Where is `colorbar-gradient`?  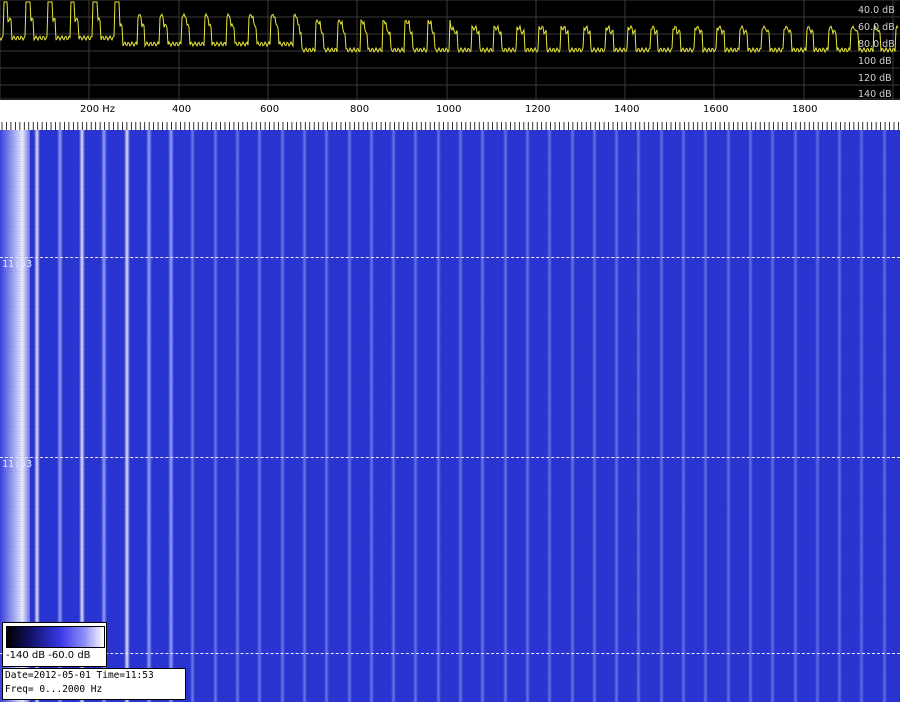 colorbar-gradient is located at coordinates (55, 637).